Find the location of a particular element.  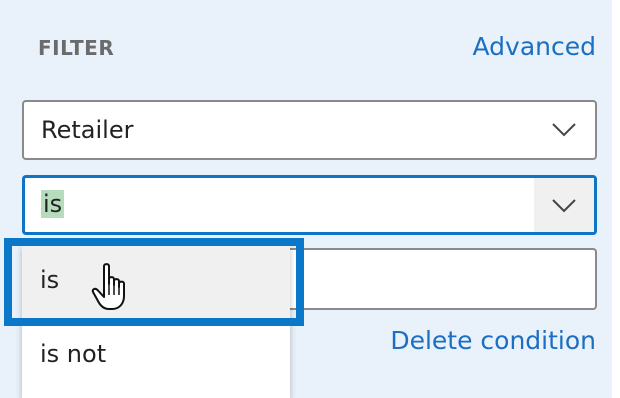

hand-pointer-icon is located at coordinates (108, 286).